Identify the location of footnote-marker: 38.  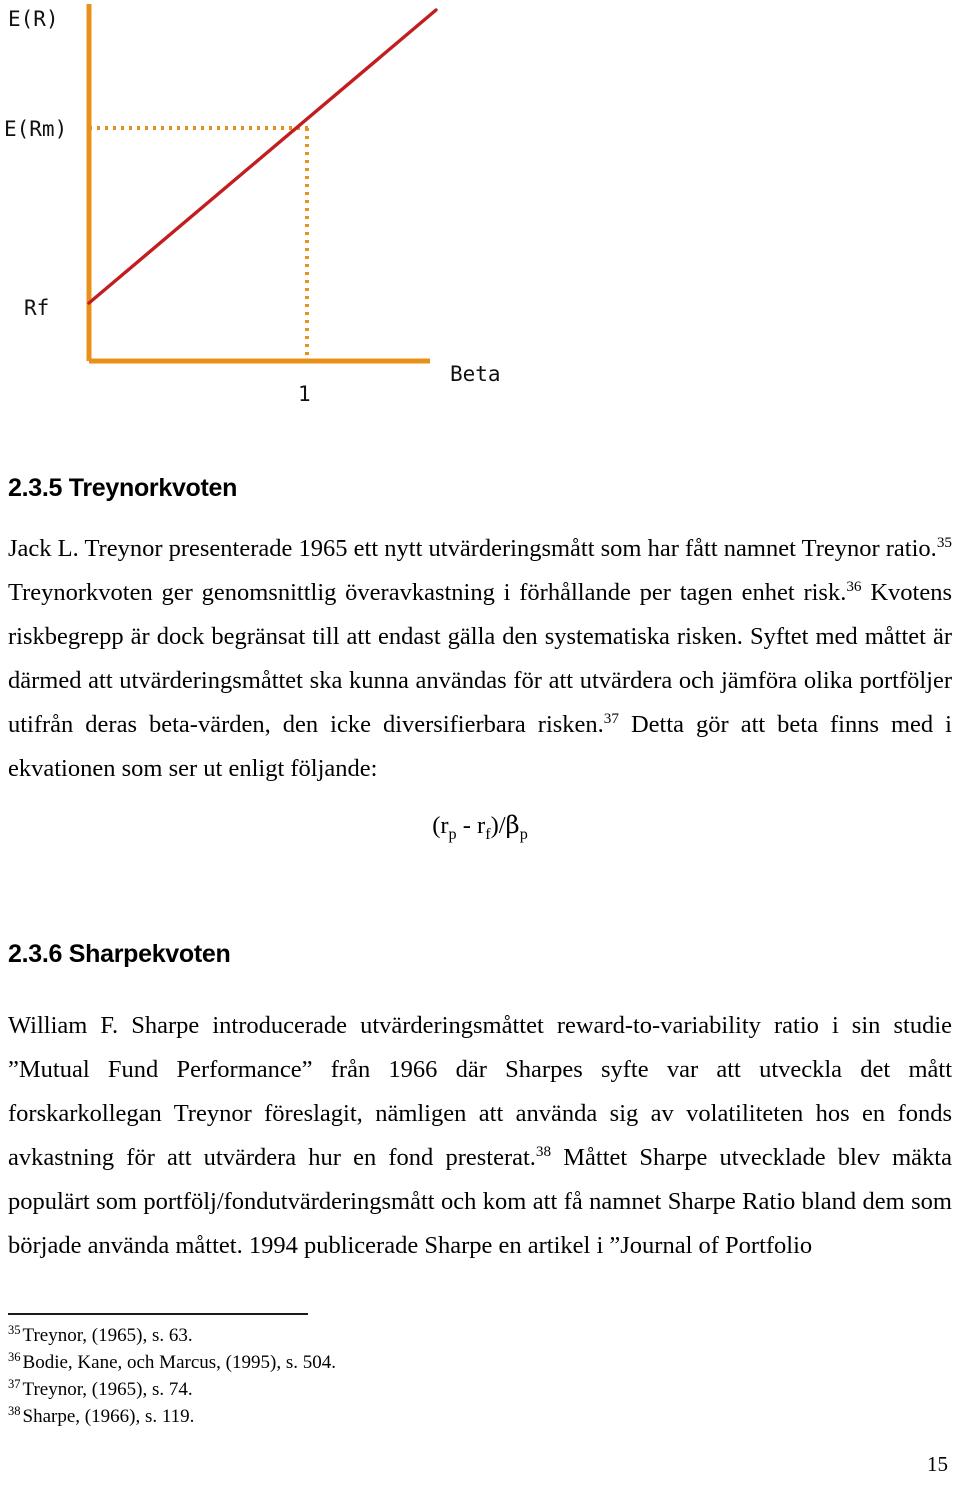
(14, 1410).